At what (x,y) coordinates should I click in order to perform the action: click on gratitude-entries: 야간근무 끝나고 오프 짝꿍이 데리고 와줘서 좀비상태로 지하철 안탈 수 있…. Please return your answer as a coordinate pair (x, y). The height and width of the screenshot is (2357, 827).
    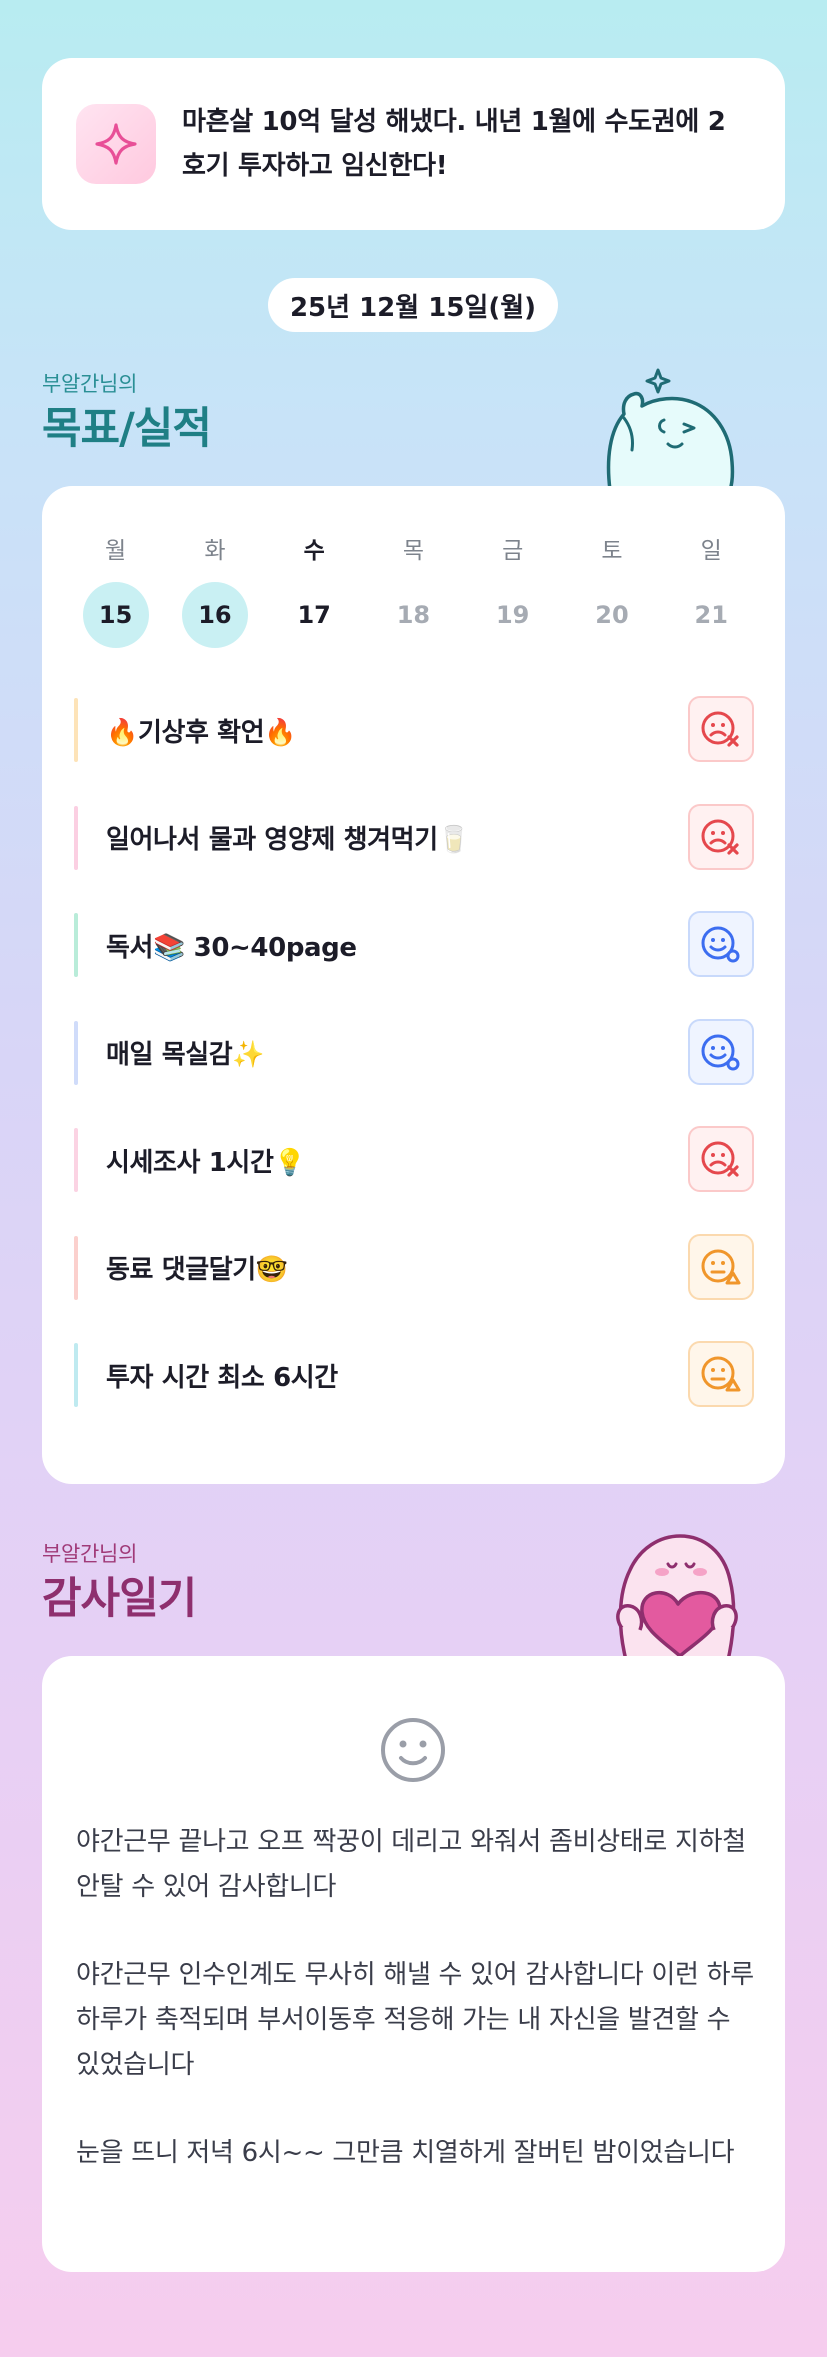
    Looking at the image, I should click on (416, 2019).